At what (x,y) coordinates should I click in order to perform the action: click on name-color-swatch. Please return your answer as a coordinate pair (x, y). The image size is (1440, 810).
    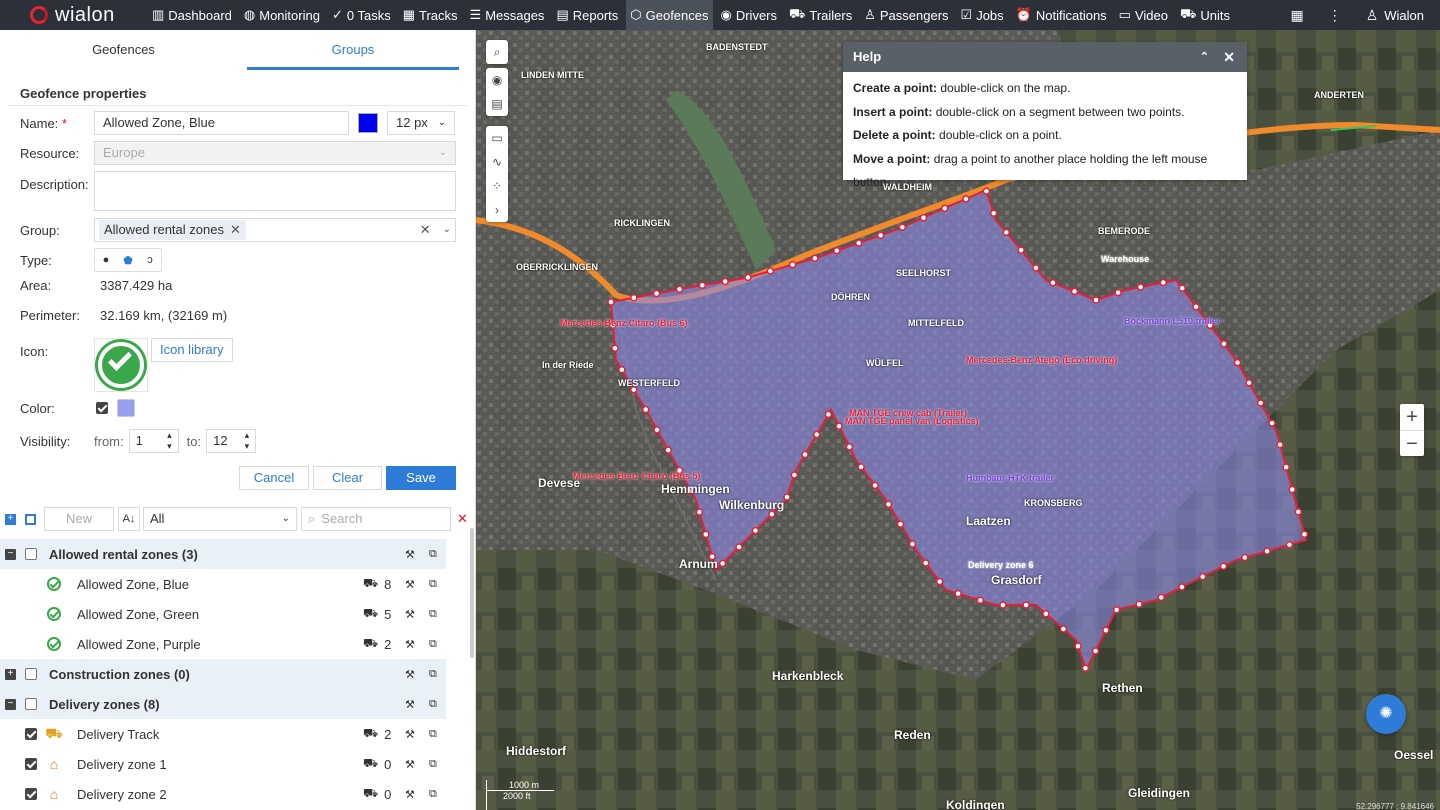
    Looking at the image, I should click on (368, 123).